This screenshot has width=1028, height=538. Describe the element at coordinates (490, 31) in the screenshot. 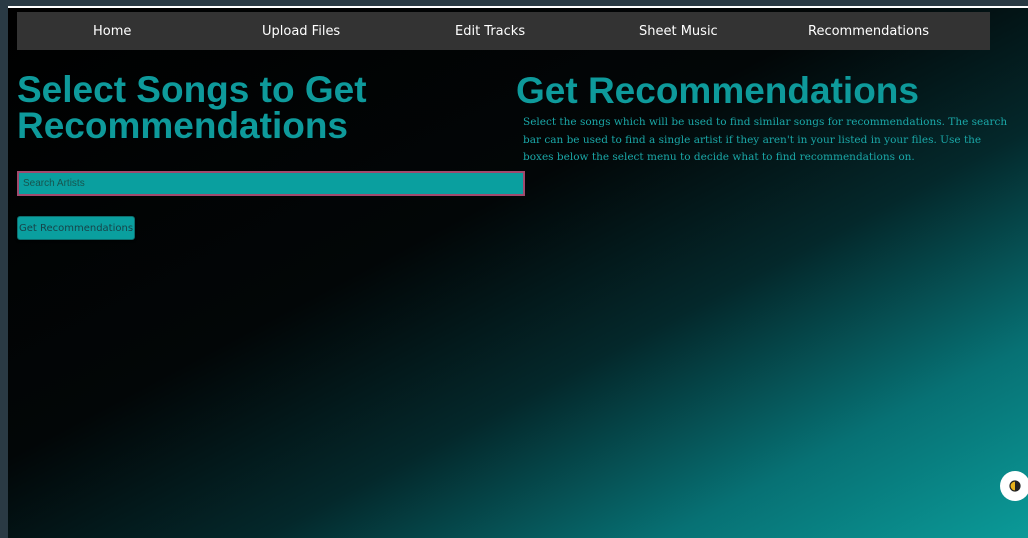

I see `nav-edit-tracks-link: Edit Tracks` at that location.